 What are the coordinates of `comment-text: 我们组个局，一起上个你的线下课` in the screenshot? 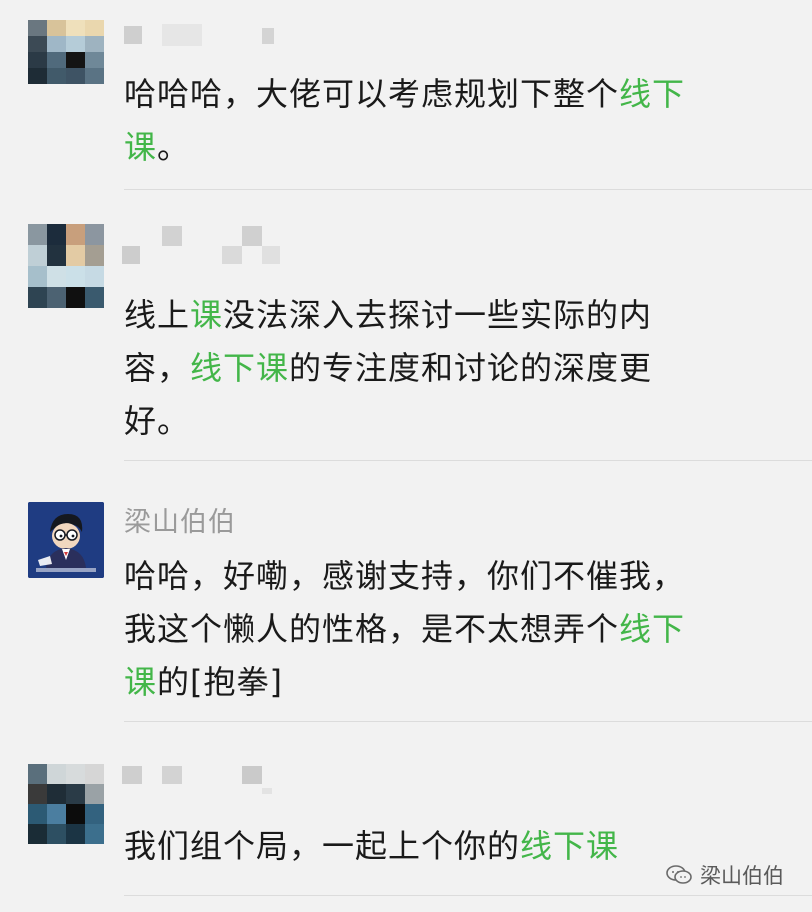 It's located at (372, 846).